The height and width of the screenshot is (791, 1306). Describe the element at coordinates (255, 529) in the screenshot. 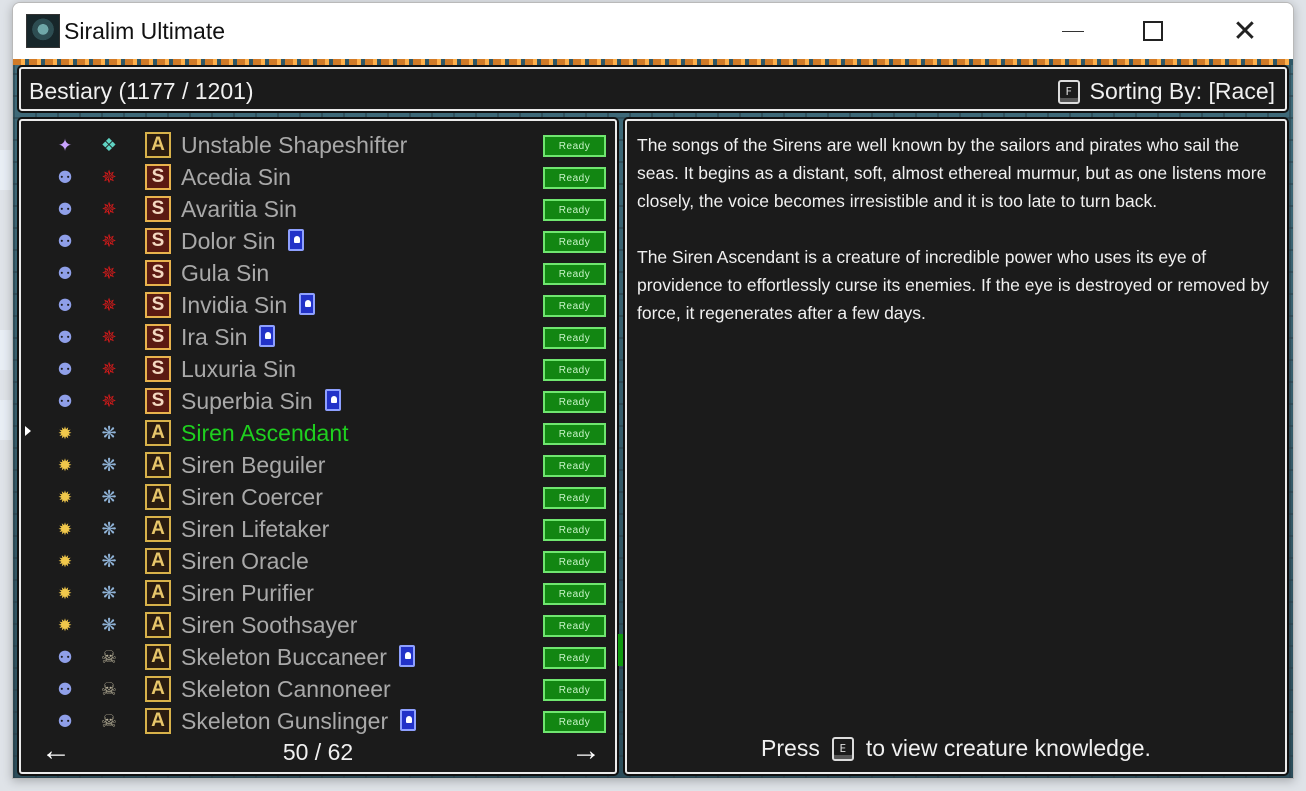

I see `creature-name: Siren Lifetaker` at that location.